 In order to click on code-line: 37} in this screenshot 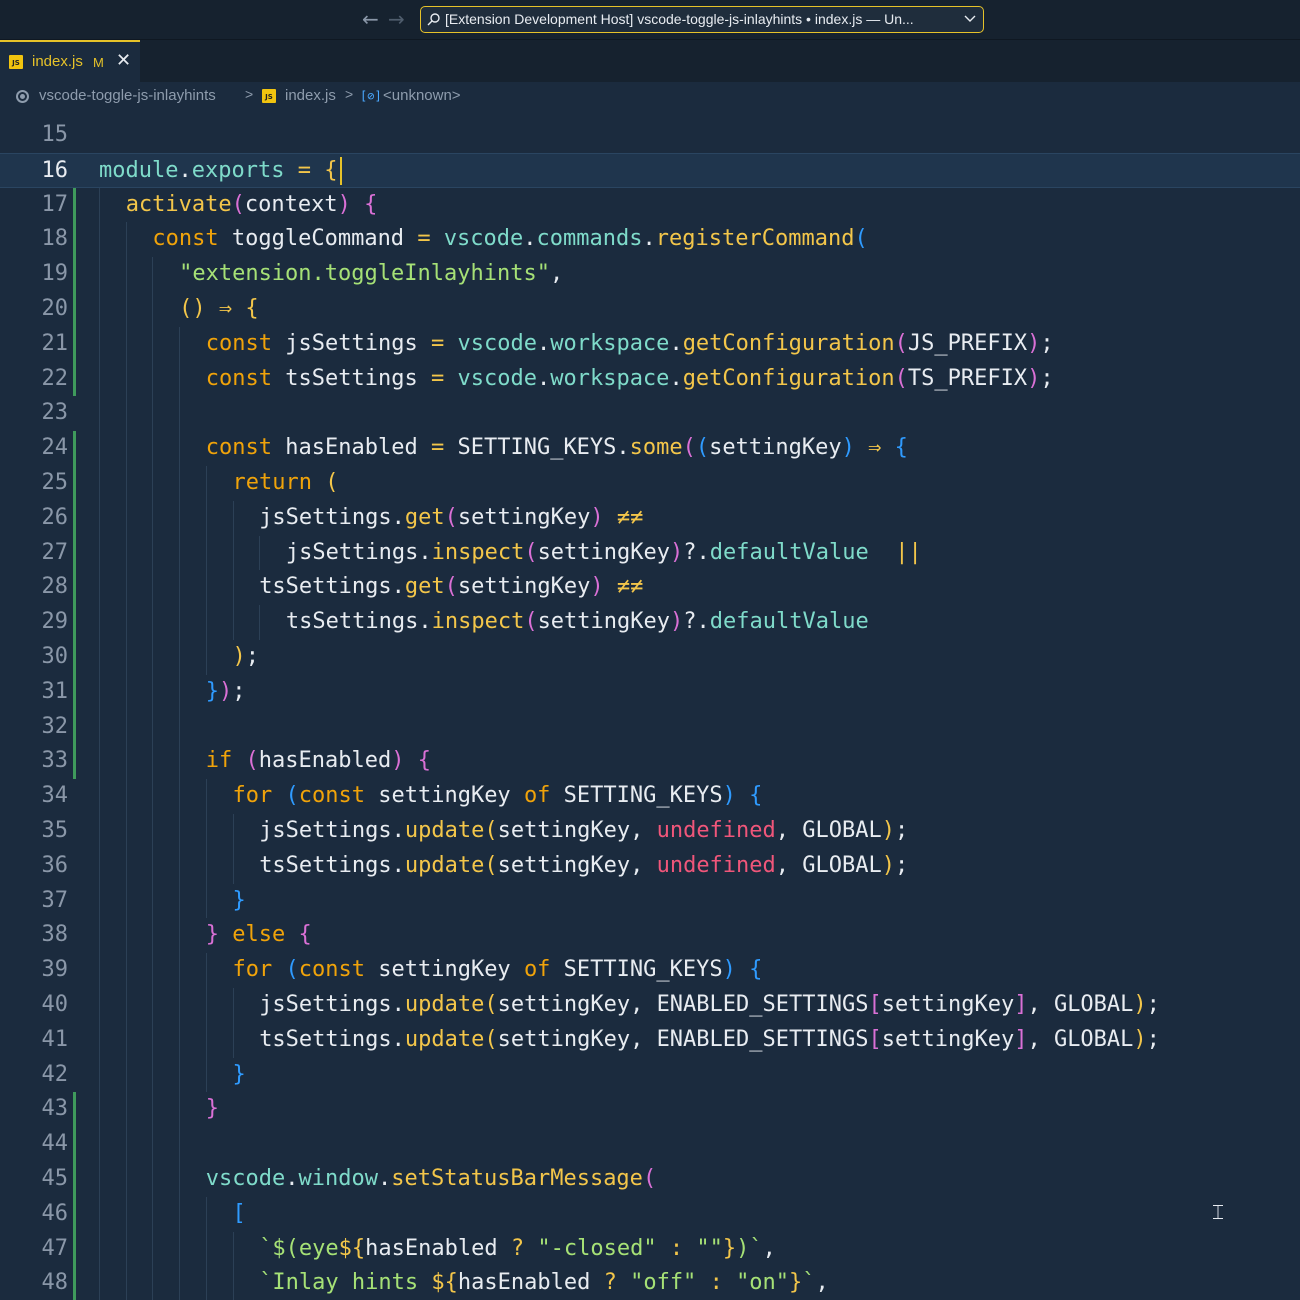, I will do `click(650, 901)`.